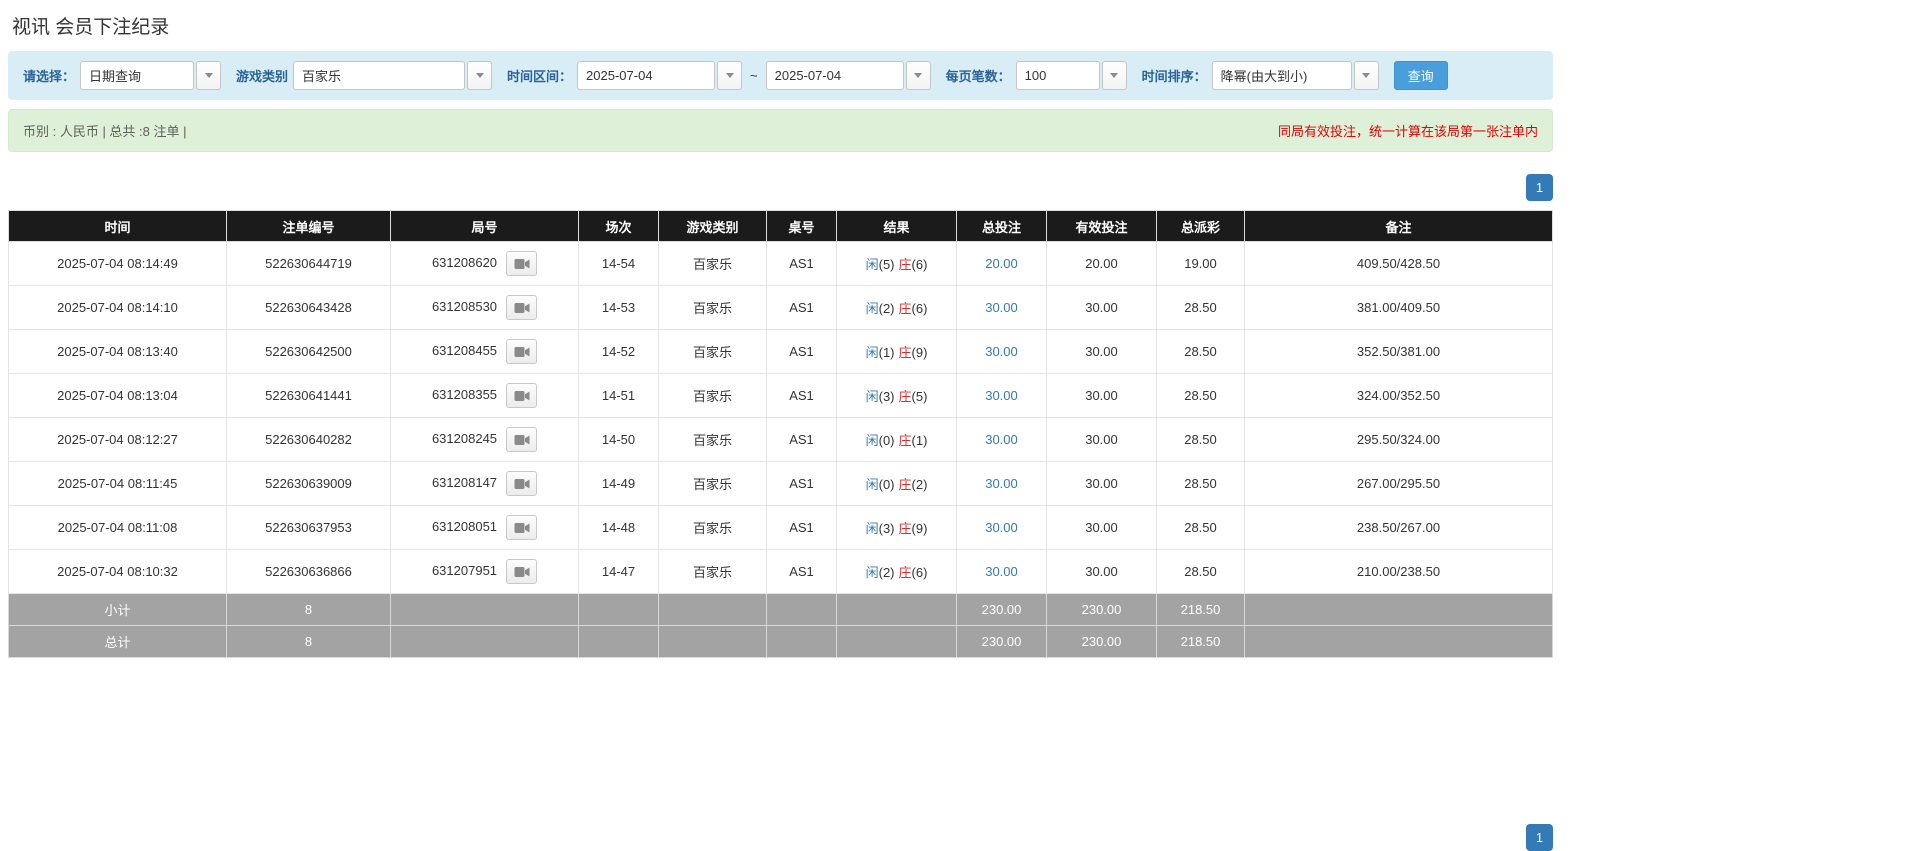 The height and width of the screenshot is (851, 1919). I want to click on bet-id-cell: 522630644719, so click(308, 263).